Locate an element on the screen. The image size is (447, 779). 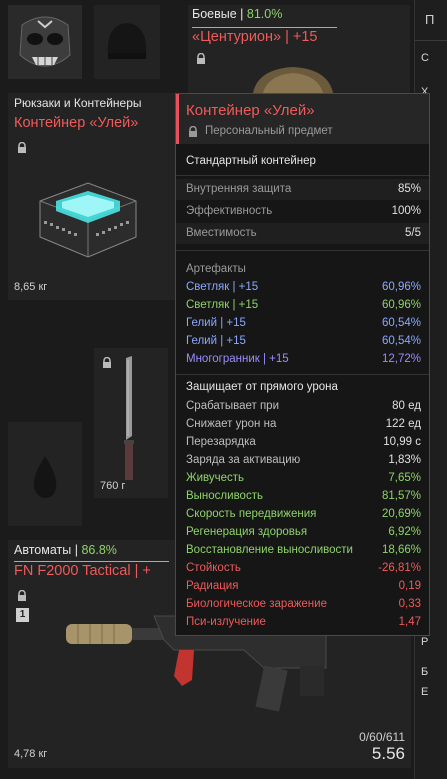
effect-label: Снижает урон на is located at coordinates (231, 424).